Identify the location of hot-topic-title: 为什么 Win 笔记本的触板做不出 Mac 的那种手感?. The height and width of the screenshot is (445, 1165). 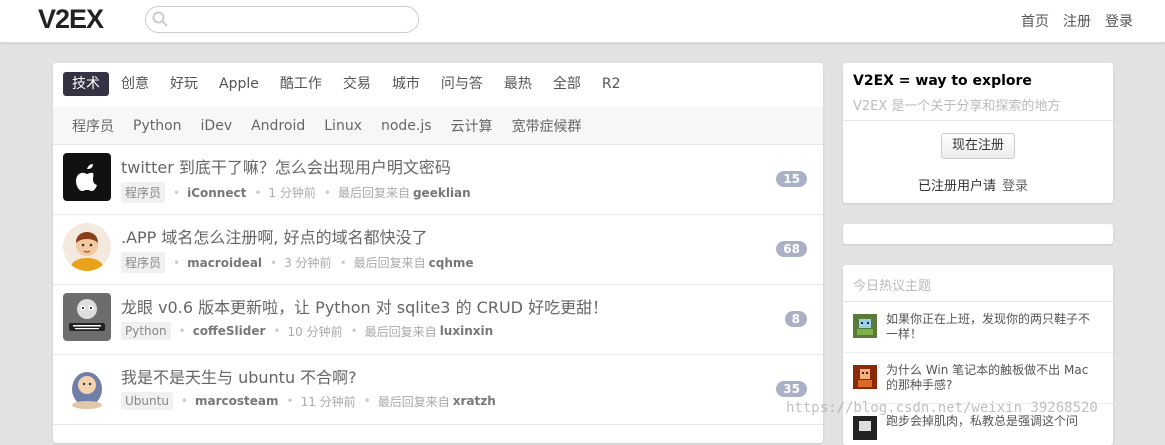
(993, 378).